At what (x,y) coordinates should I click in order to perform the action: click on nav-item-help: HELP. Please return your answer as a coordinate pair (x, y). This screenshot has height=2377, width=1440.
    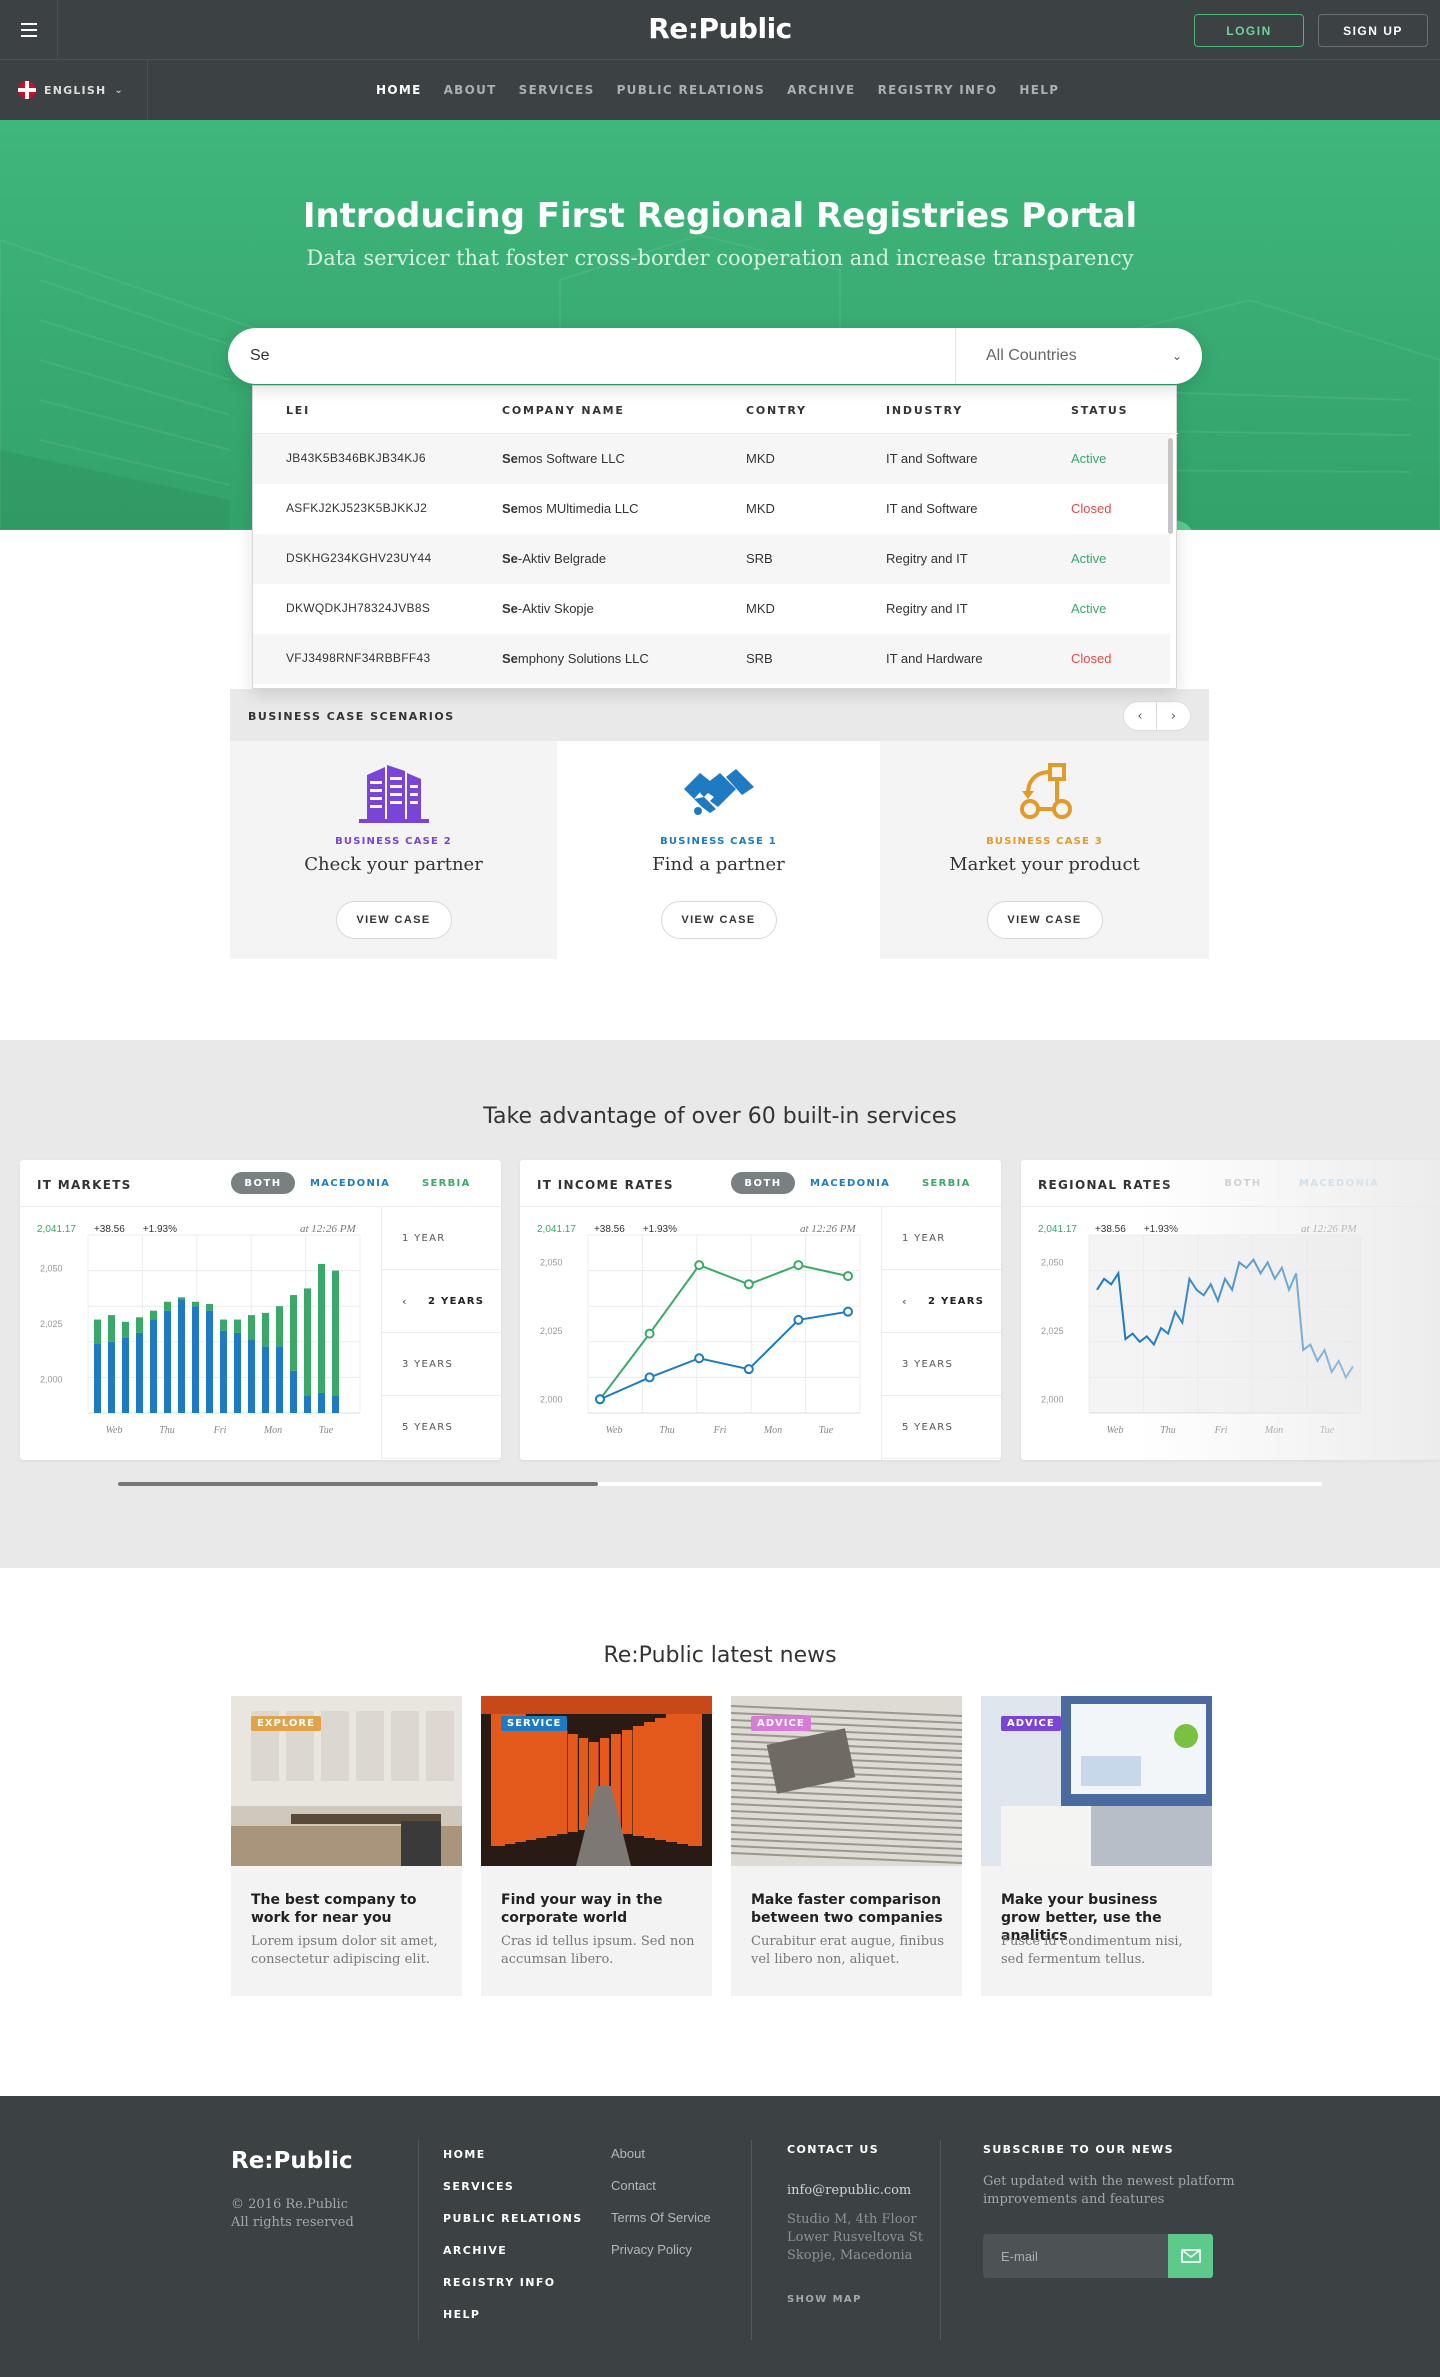
    Looking at the image, I should click on (1039, 90).